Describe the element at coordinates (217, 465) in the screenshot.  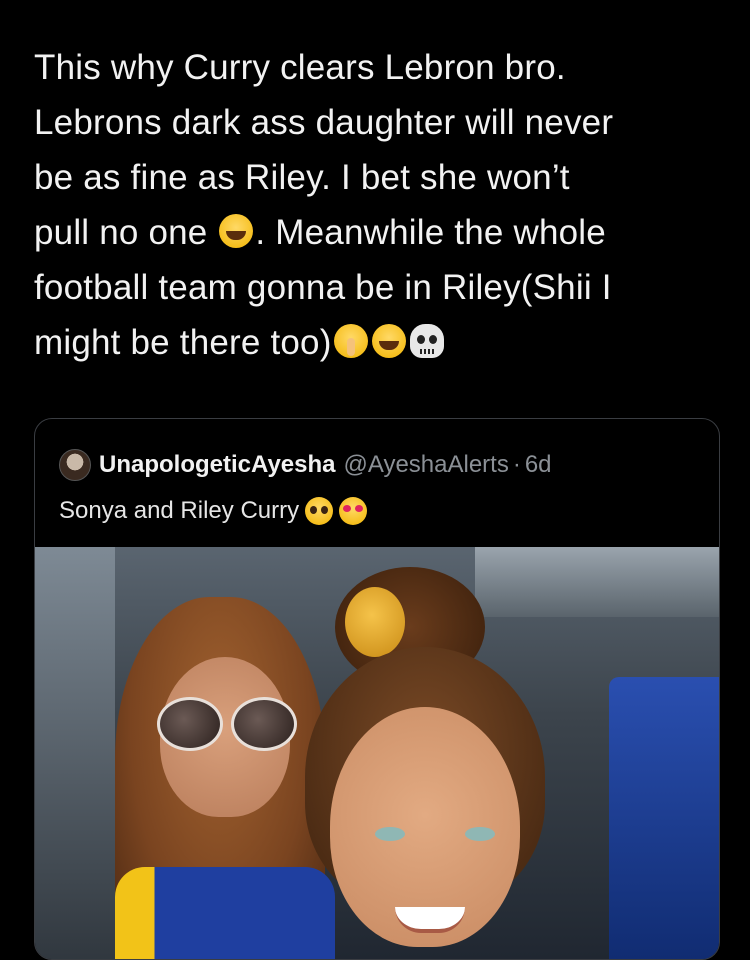
I see `quoted-tweet-display-name: UnapologeticAyesha` at that location.